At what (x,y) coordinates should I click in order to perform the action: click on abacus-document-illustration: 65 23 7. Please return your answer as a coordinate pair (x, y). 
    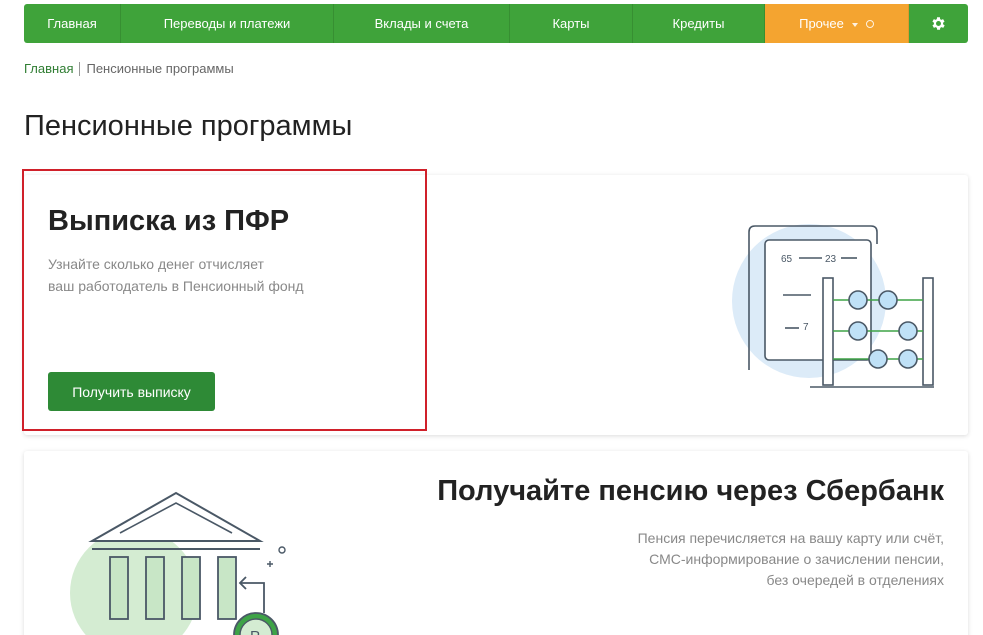
    Looking at the image, I should click on (833, 306).